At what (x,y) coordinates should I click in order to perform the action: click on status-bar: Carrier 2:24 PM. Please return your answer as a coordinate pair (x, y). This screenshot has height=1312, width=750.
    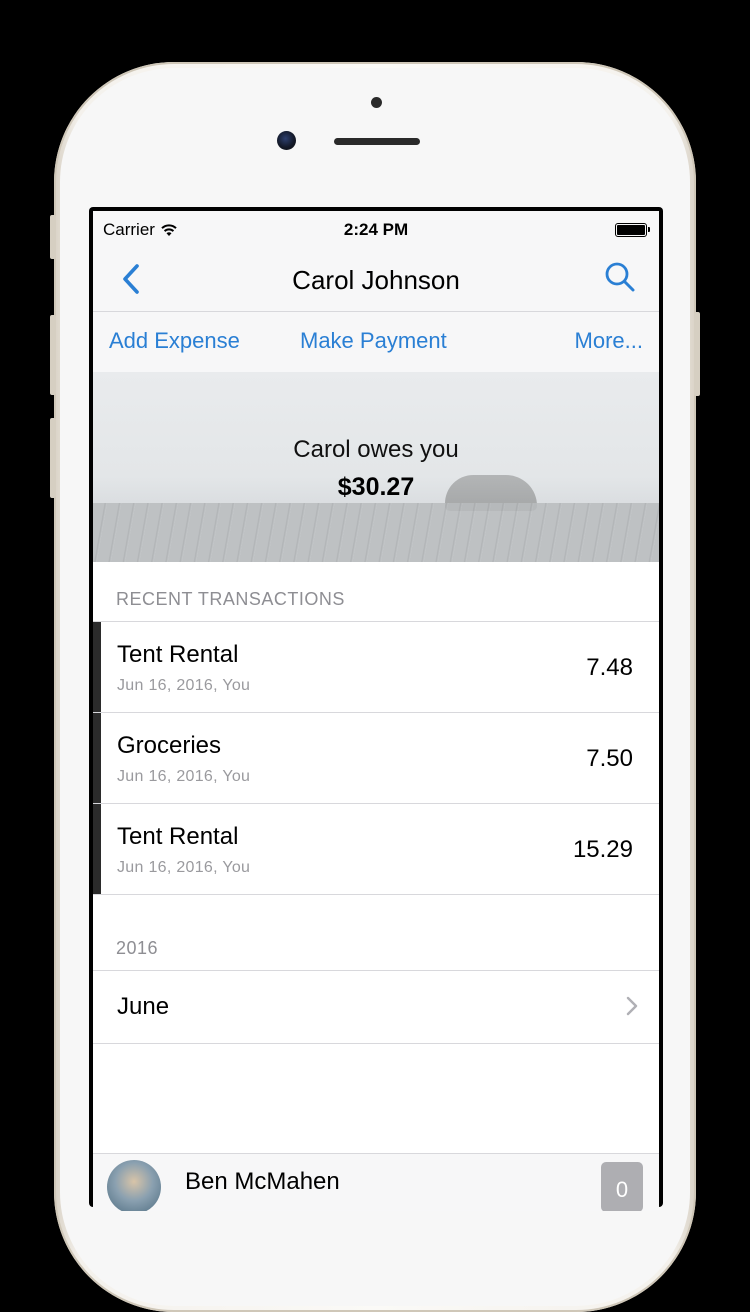
    Looking at the image, I should click on (376, 229).